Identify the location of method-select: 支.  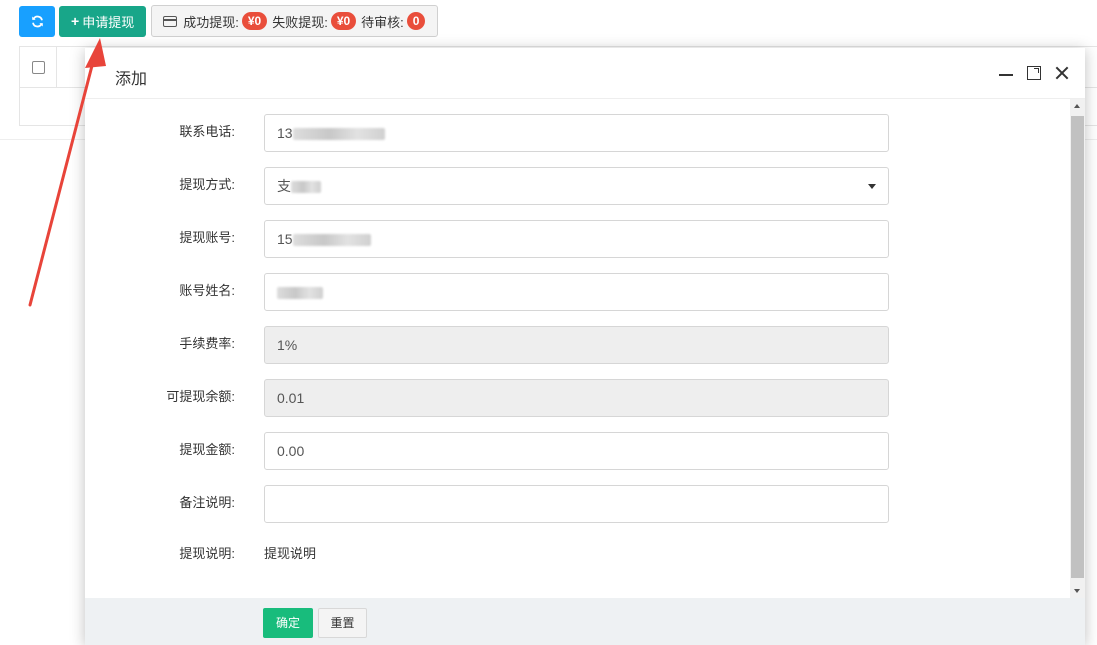
(576, 186).